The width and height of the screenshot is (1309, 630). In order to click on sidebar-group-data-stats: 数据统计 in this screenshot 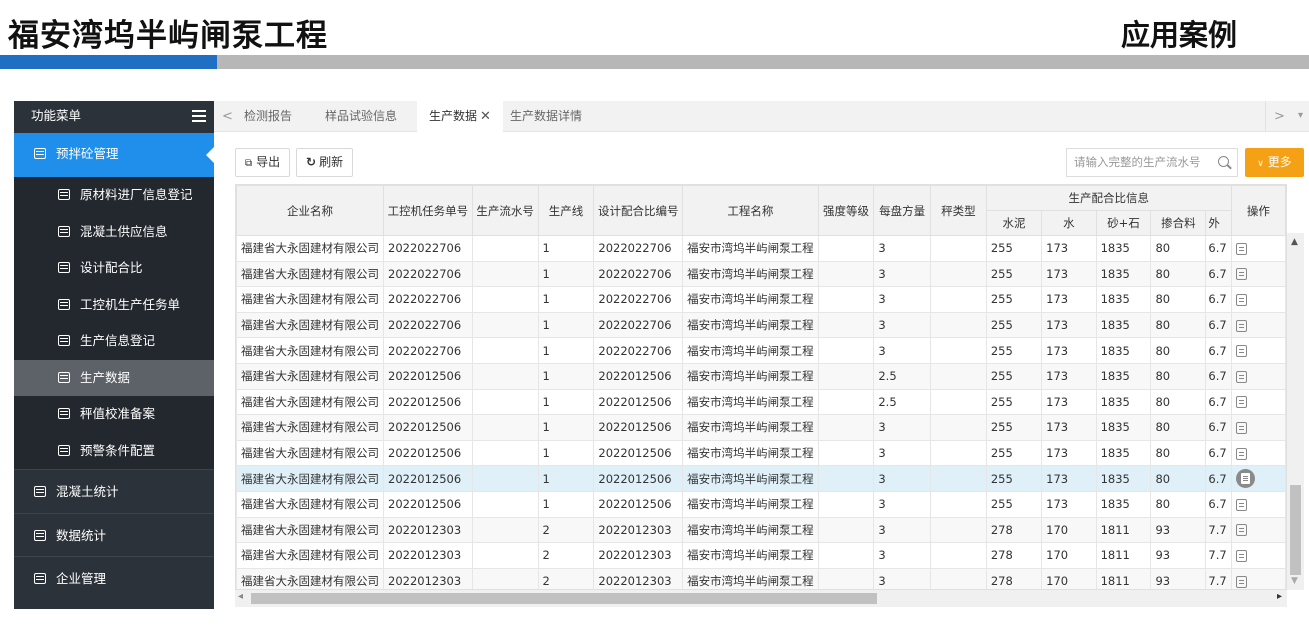, I will do `click(114, 534)`.